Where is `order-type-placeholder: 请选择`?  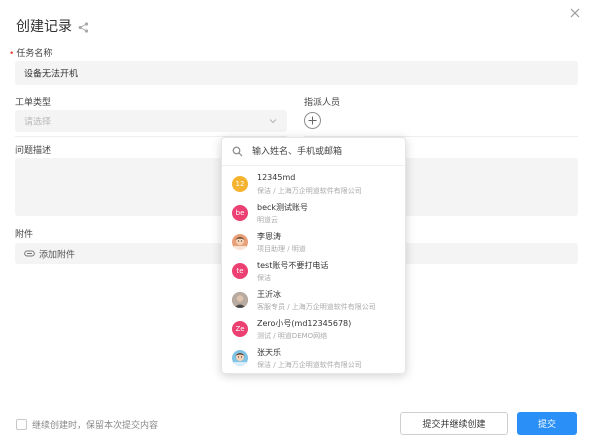 order-type-placeholder: 请选择 is located at coordinates (38, 122).